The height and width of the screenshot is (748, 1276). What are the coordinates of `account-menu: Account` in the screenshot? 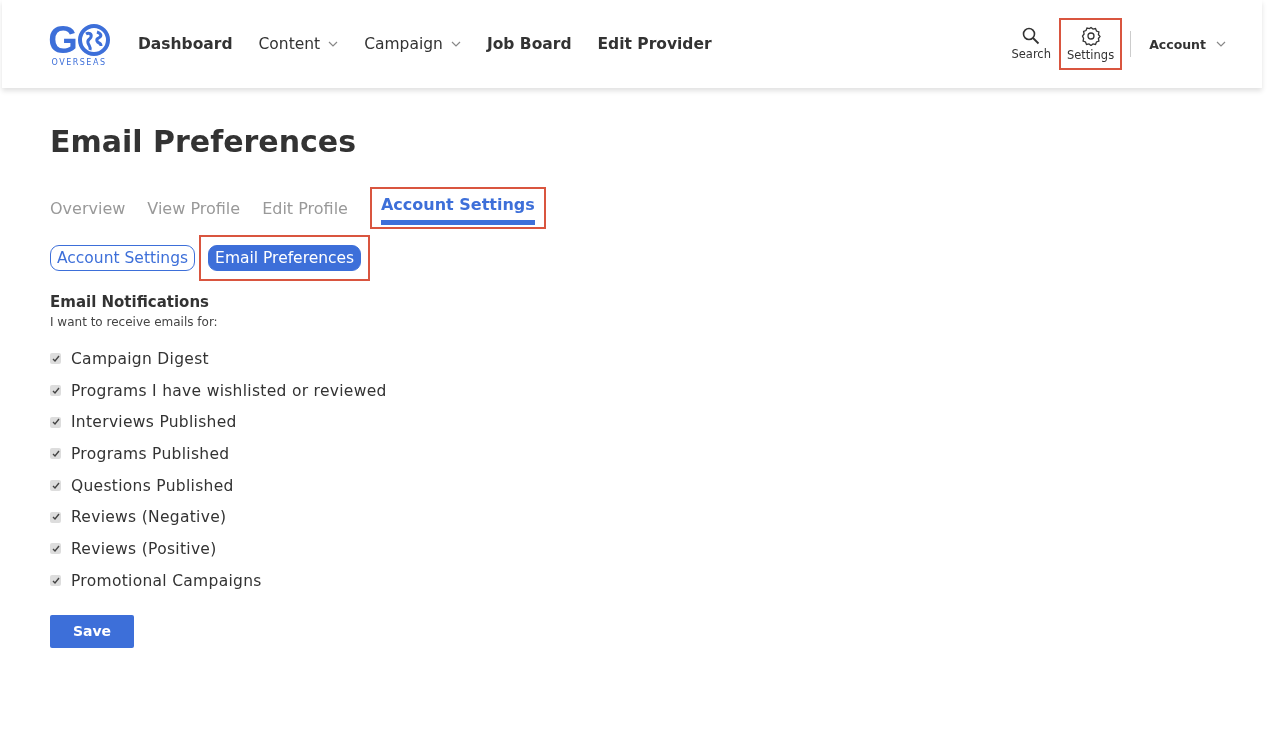 It's located at (1187, 44).